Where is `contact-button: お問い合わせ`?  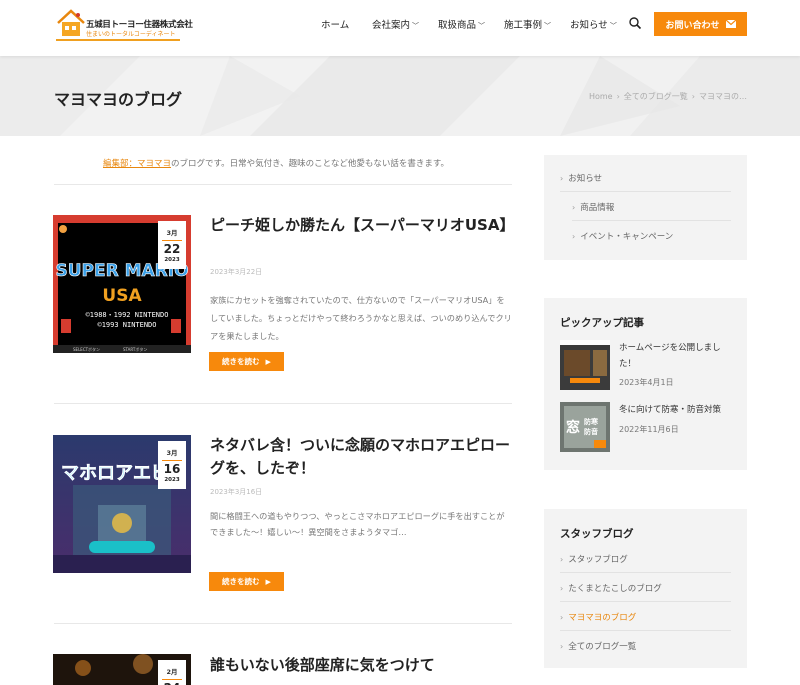
contact-button: お問い合わせ is located at coordinates (700, 24).